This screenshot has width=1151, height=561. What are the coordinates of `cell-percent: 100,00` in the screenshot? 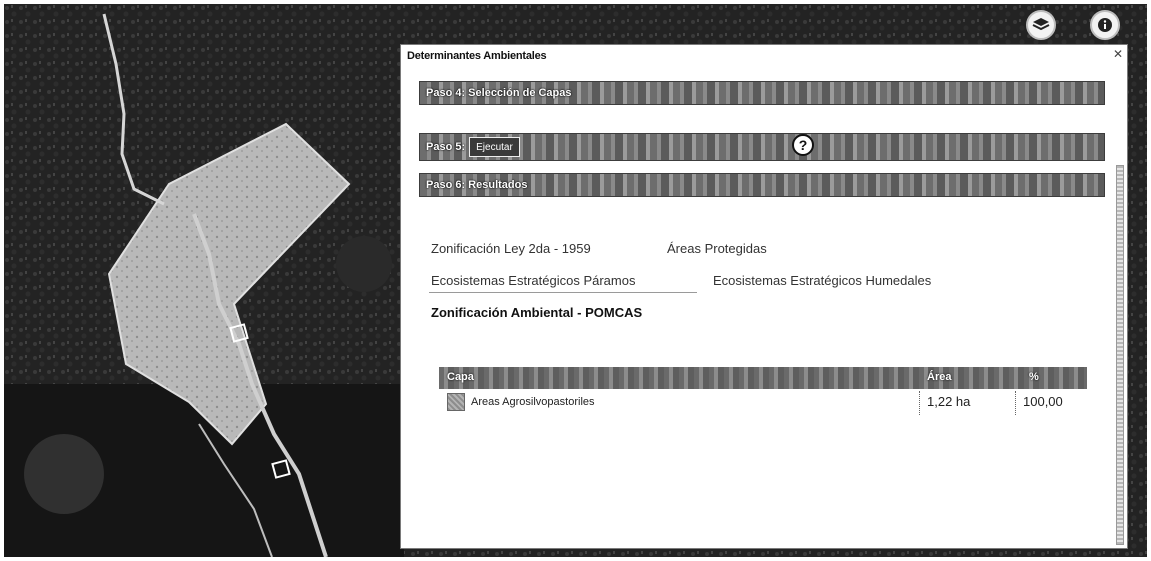 It's located at (1043, 401).